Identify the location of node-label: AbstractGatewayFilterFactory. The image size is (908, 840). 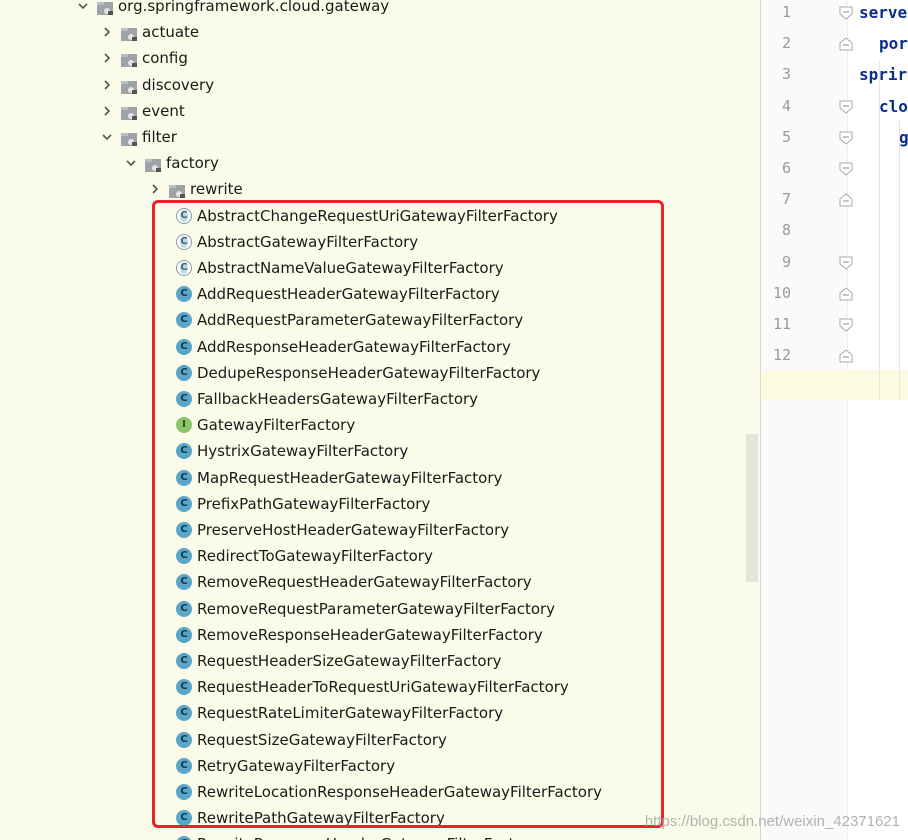
(308, 241).